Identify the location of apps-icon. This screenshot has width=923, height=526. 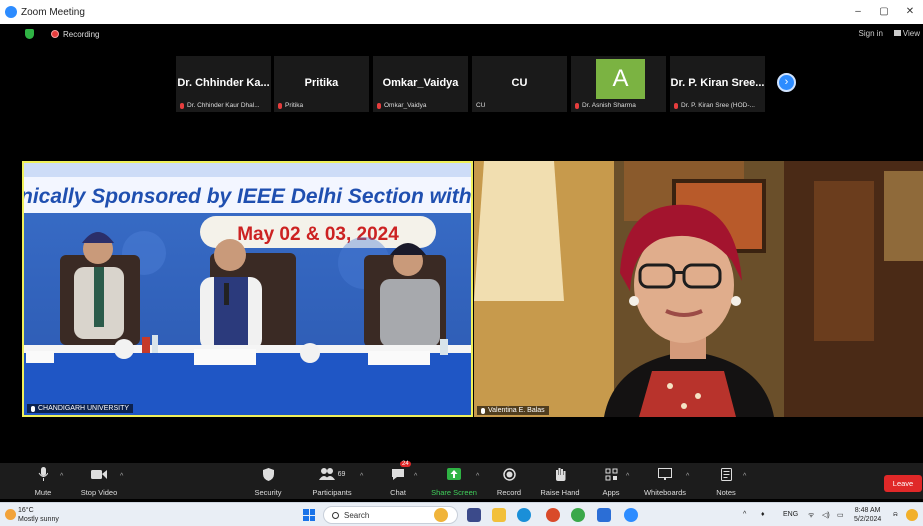
(611, 474).